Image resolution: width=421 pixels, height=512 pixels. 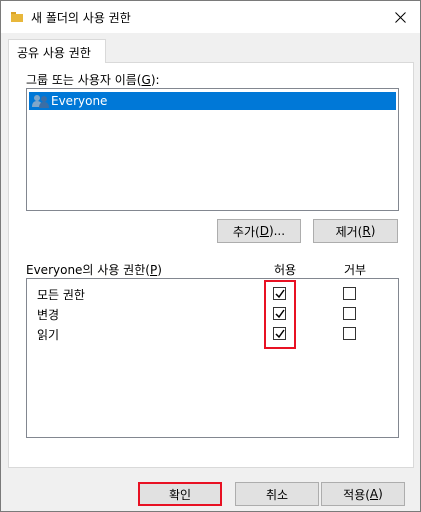 I want to click on allow-column-highlight, so click(x=280, y=314).